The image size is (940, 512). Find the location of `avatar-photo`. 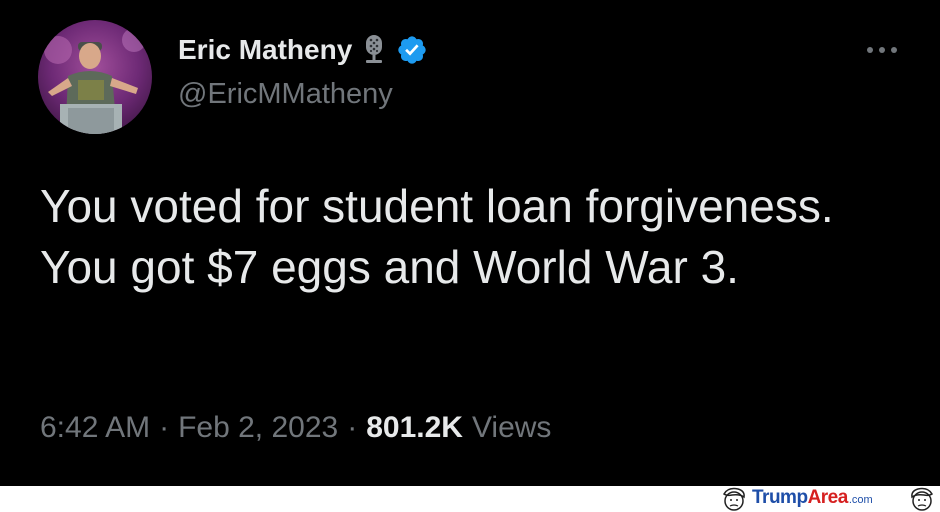

avatar-photo is located at coordinates (95, 77).